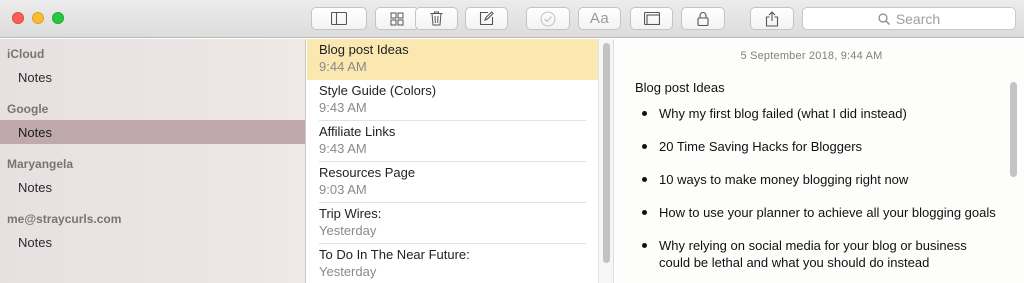 Image resolution: width=1024 pixels, height=283 pixels. I want to click on note-title: Resources Page, so click(367, 172).